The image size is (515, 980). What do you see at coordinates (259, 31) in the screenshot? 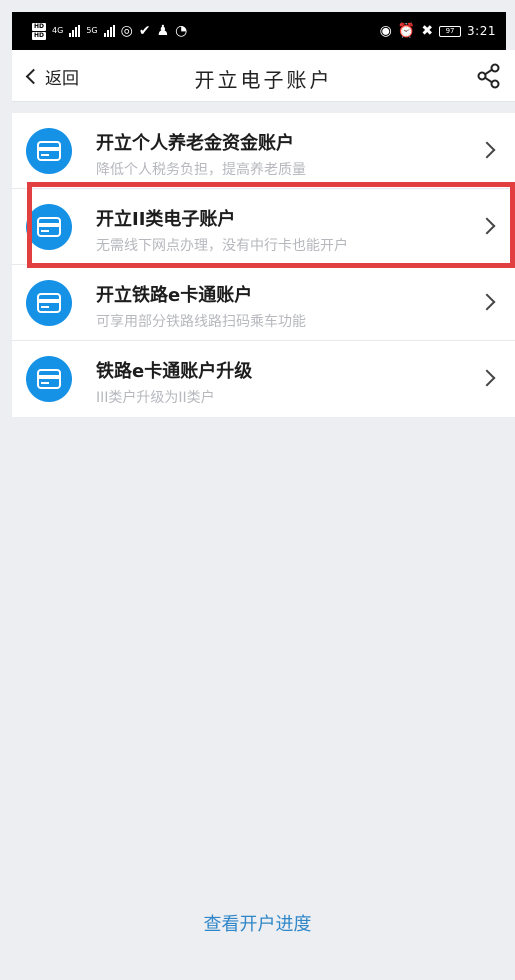
I see `status-bar: HD HD 4G 5G ◎ ✔ ♟ ◔ ◉ ⏰ ✖ 97 3:21` at bounding box center [259, 31].